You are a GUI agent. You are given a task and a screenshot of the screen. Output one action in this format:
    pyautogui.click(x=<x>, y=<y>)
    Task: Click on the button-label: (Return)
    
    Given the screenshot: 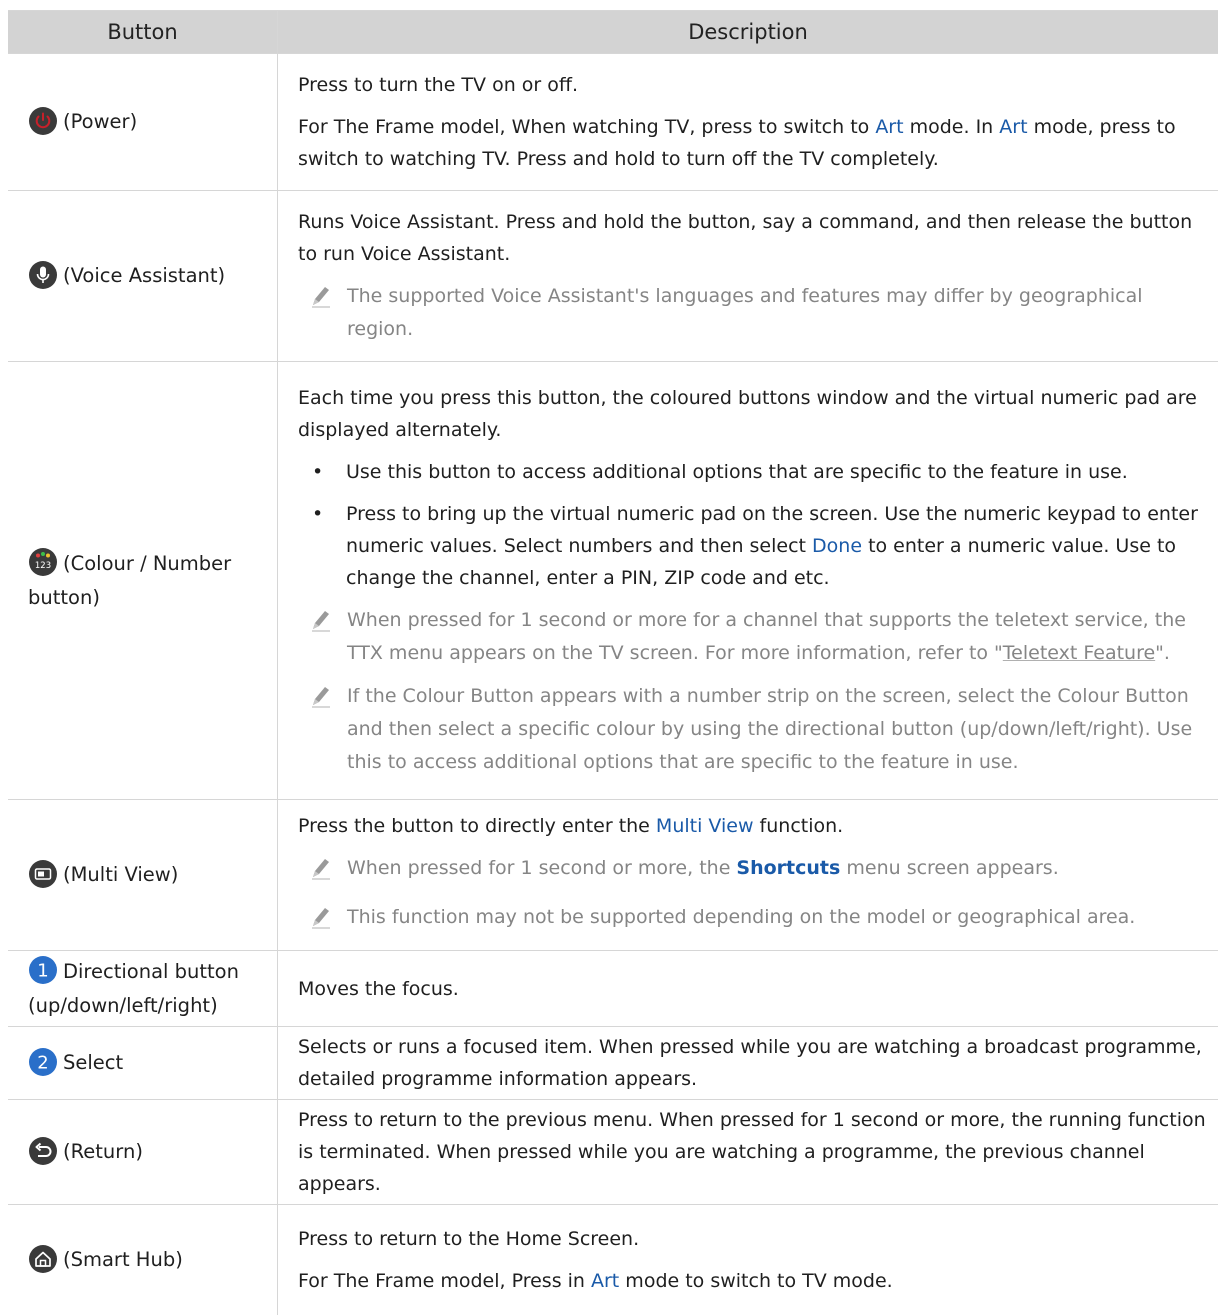 What is the action you would take?
    pyautogui.click(x=103, y=1151)
    